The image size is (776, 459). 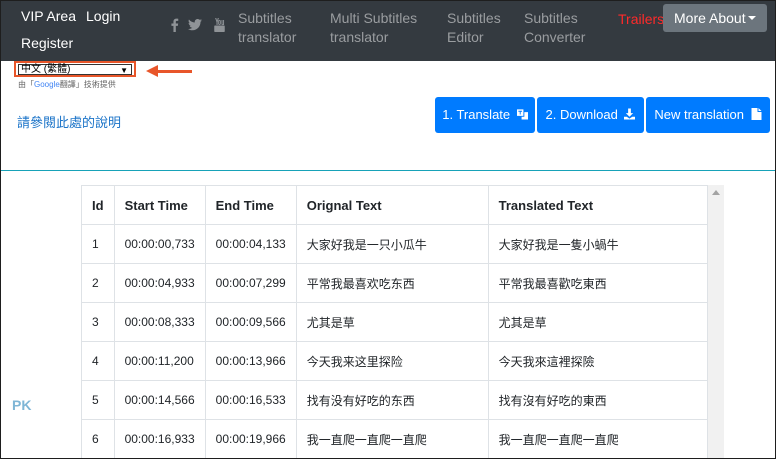 What do you see at coordinates (46, 69) in the screenshot?
I see `language-select-value: 中文 (繁體)` at bounding box center [46, 69].